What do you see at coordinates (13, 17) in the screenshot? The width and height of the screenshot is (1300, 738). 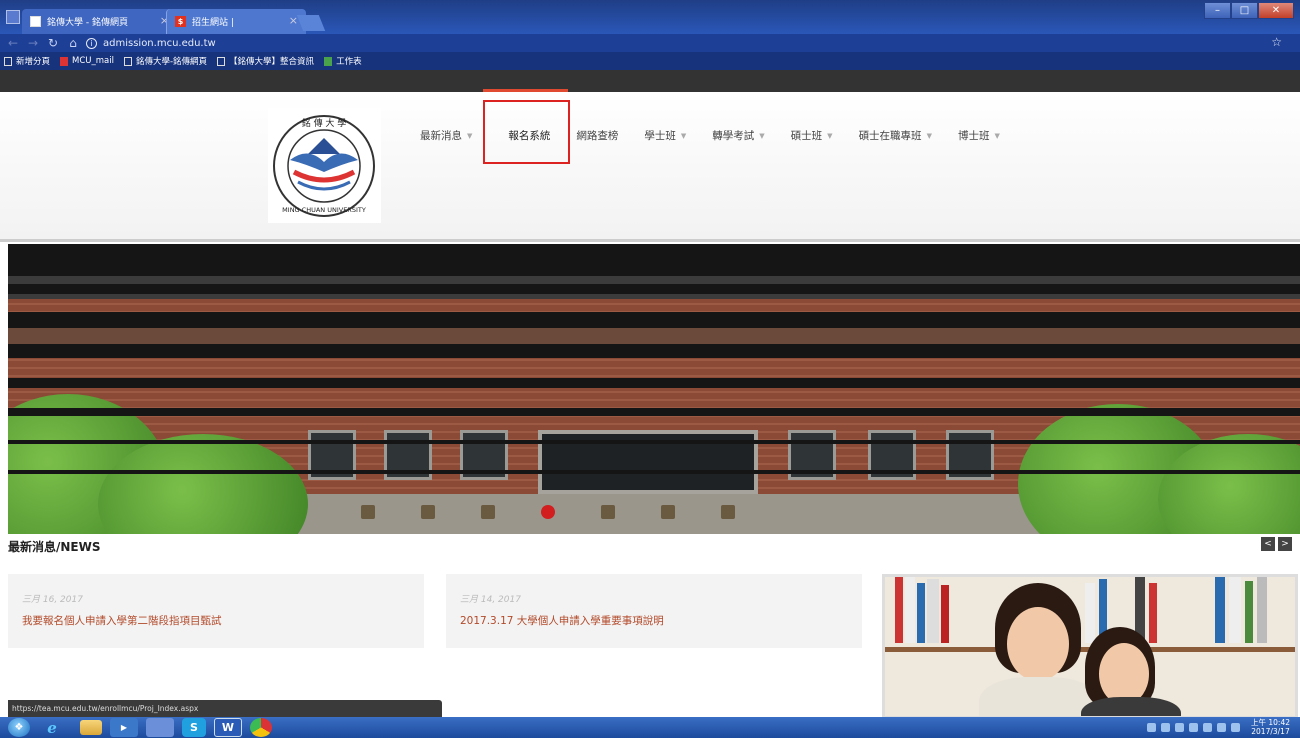 I see `window-menu-icon` at bounding box center [13, 17].